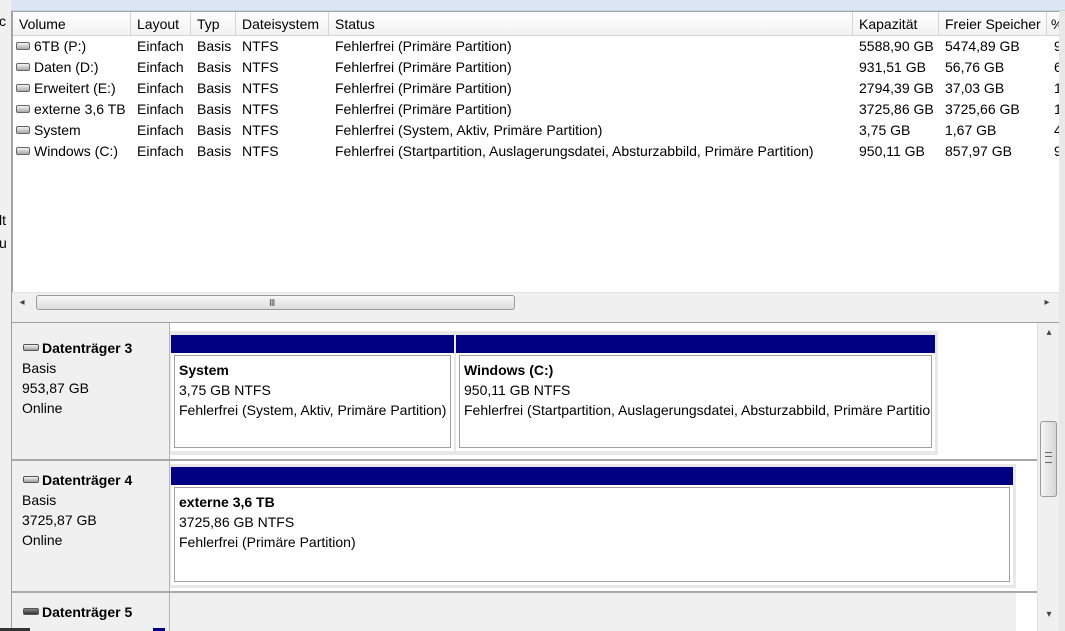  Describe the element at coordinates (892, 151) in the screenshot. I see `volume-cell-capacity: 950,11 GB` at that location.